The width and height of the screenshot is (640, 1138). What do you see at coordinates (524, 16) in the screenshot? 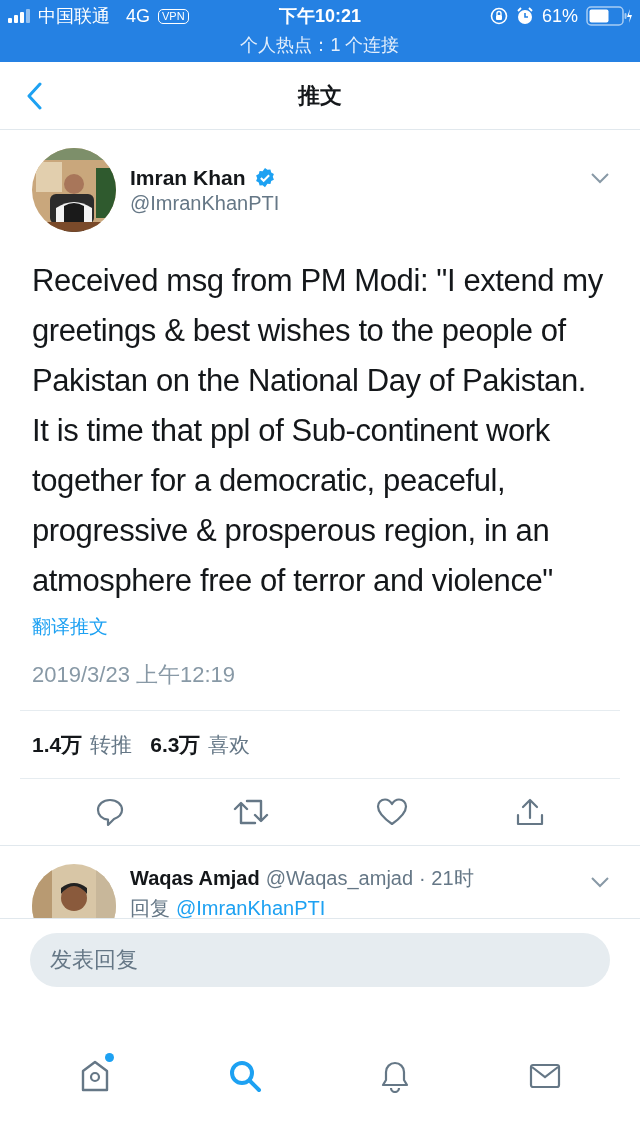
I see `alarm-icon` at bounding box center [524, 16].